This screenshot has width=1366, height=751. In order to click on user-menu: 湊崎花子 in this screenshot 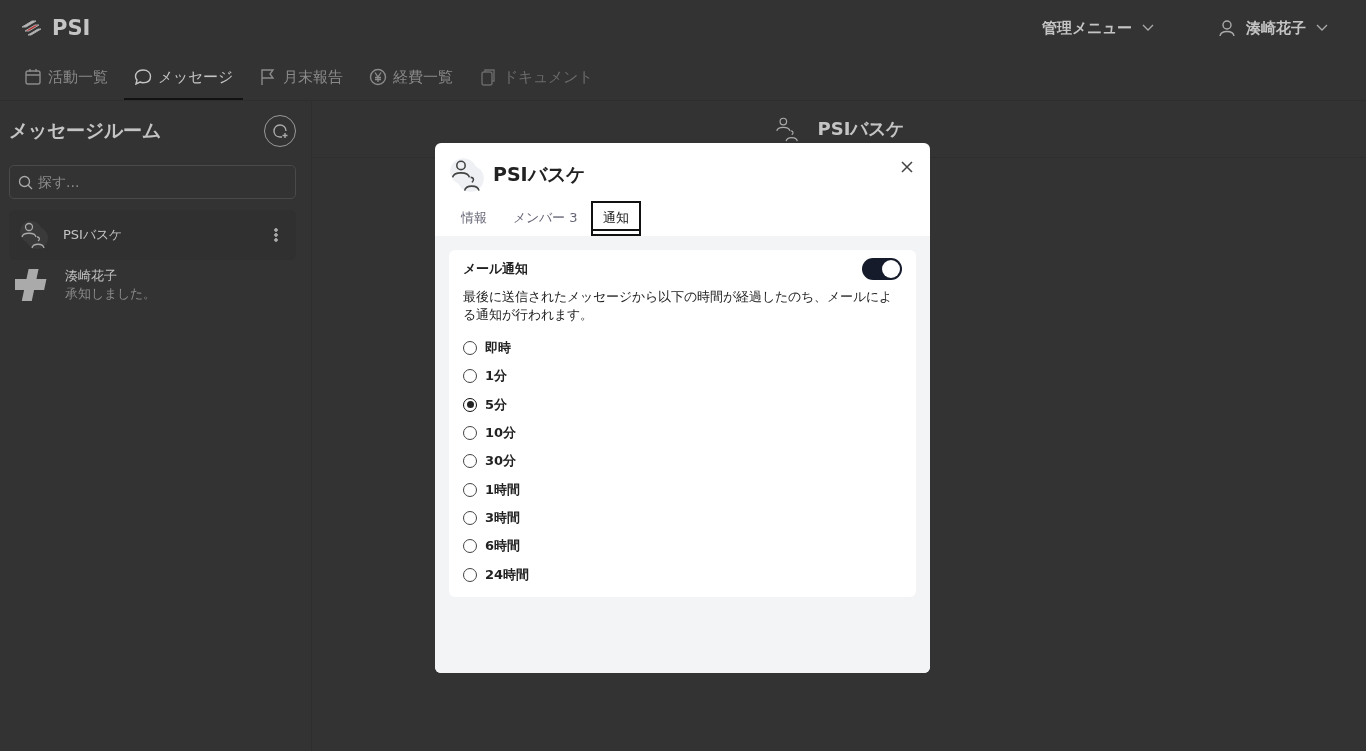, I will do `click(1273, 28)`.